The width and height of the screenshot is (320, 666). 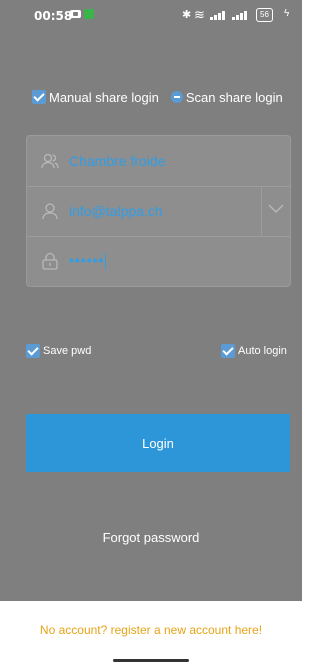 I want to click on email-field: info@talppa.ch, so click(x=158, y=211).